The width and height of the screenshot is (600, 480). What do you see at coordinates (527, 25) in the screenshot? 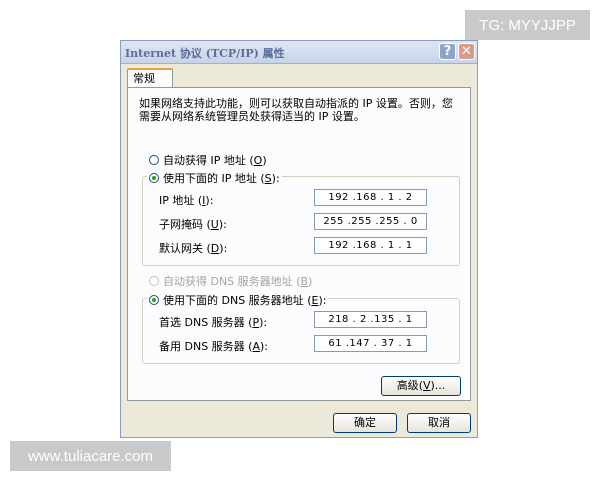
I see `watermark-top-right: TG: MYYJJPP` at bounding box center [527, 25].